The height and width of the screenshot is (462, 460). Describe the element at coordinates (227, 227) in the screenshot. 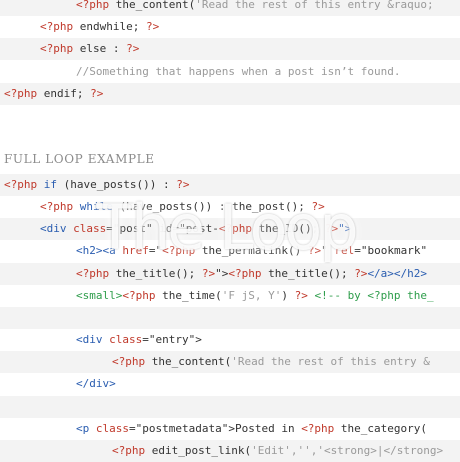

I see `the-loop-watermark: The Loop` at that location.